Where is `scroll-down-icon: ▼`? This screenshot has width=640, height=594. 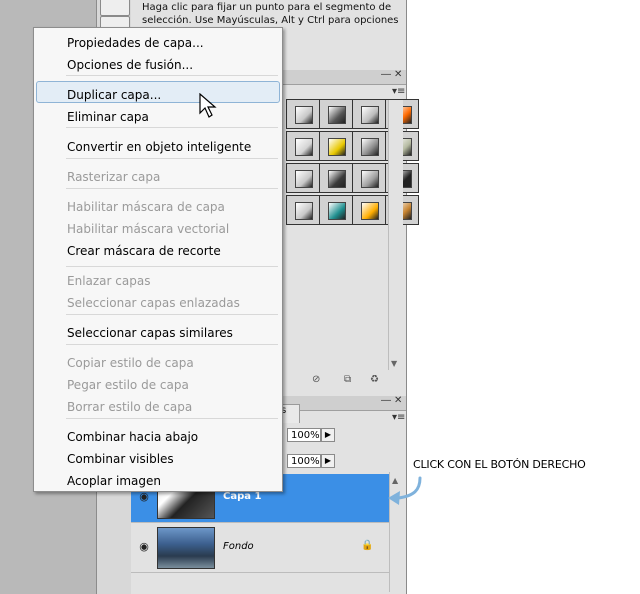 scroll-down-icon: ▼ is located at coordinates (394, 363).